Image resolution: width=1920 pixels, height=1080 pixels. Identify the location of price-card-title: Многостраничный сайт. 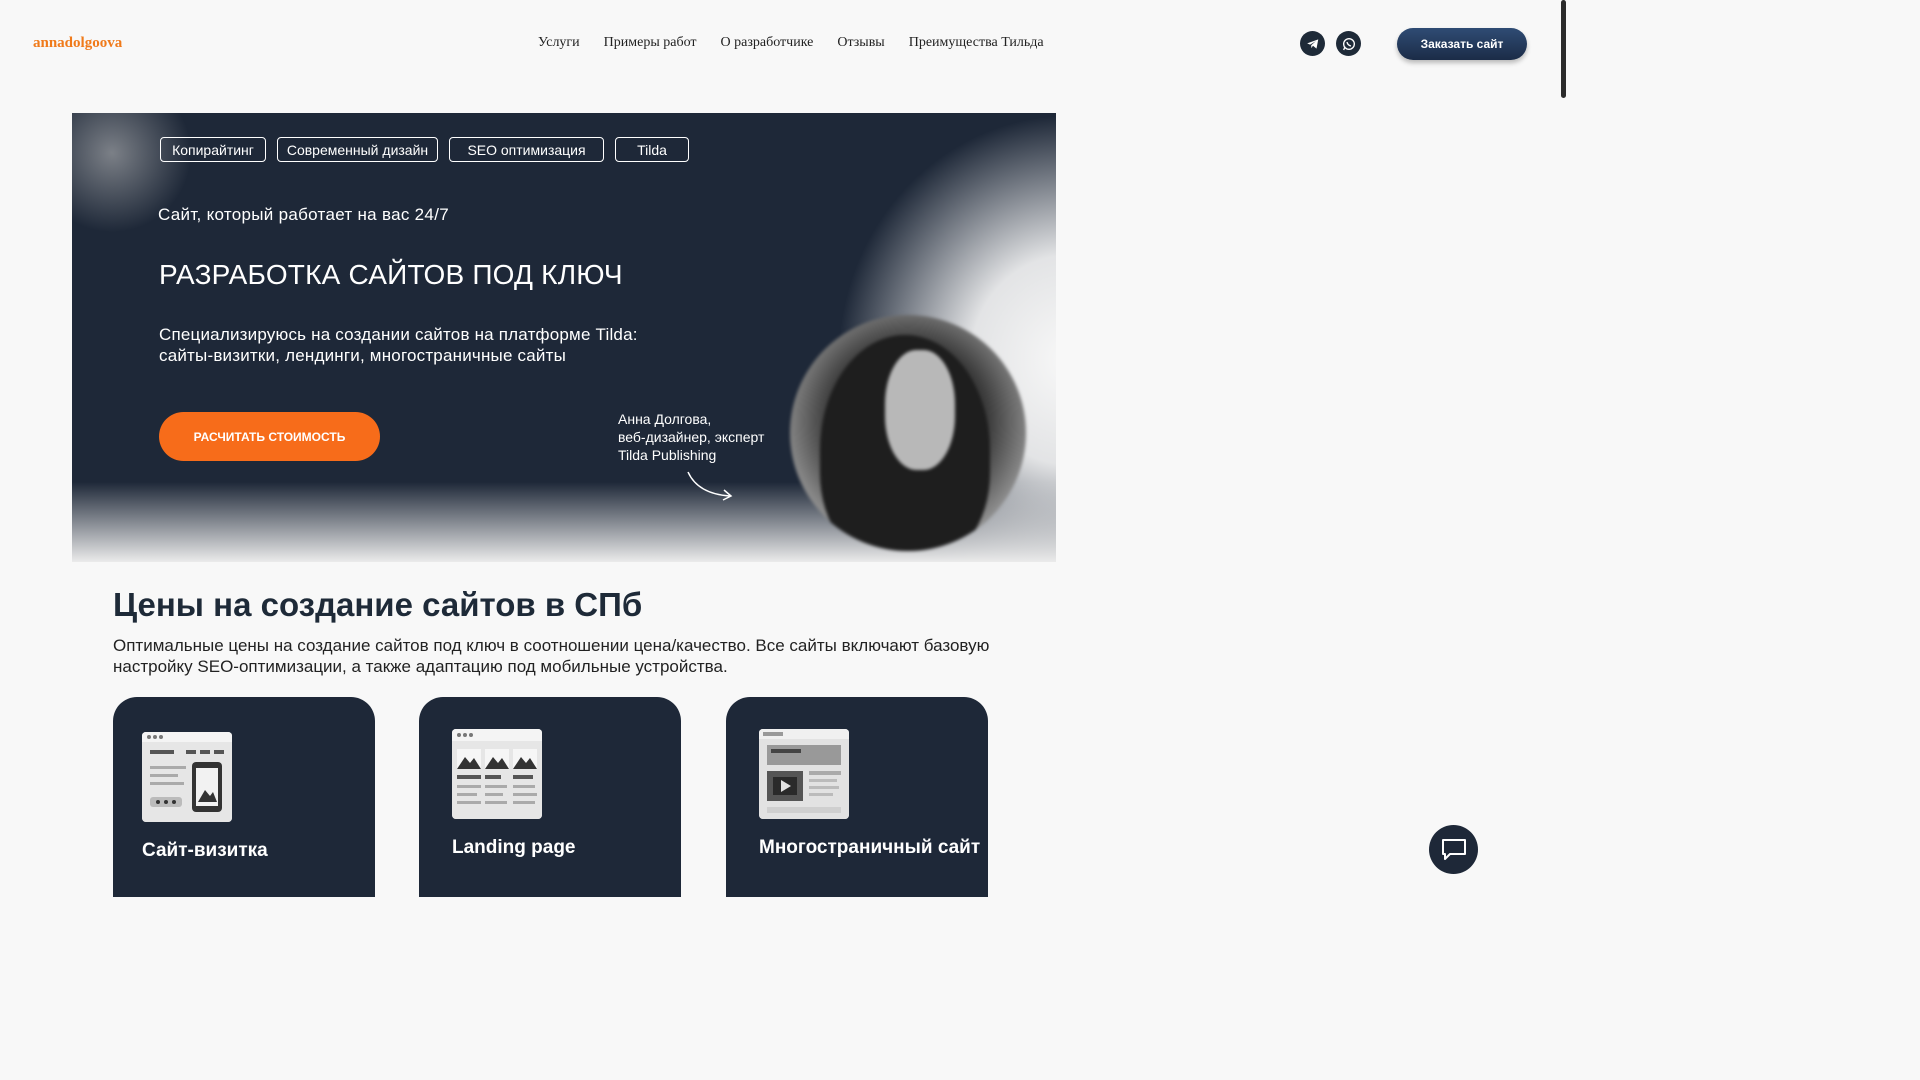
(870, 847).